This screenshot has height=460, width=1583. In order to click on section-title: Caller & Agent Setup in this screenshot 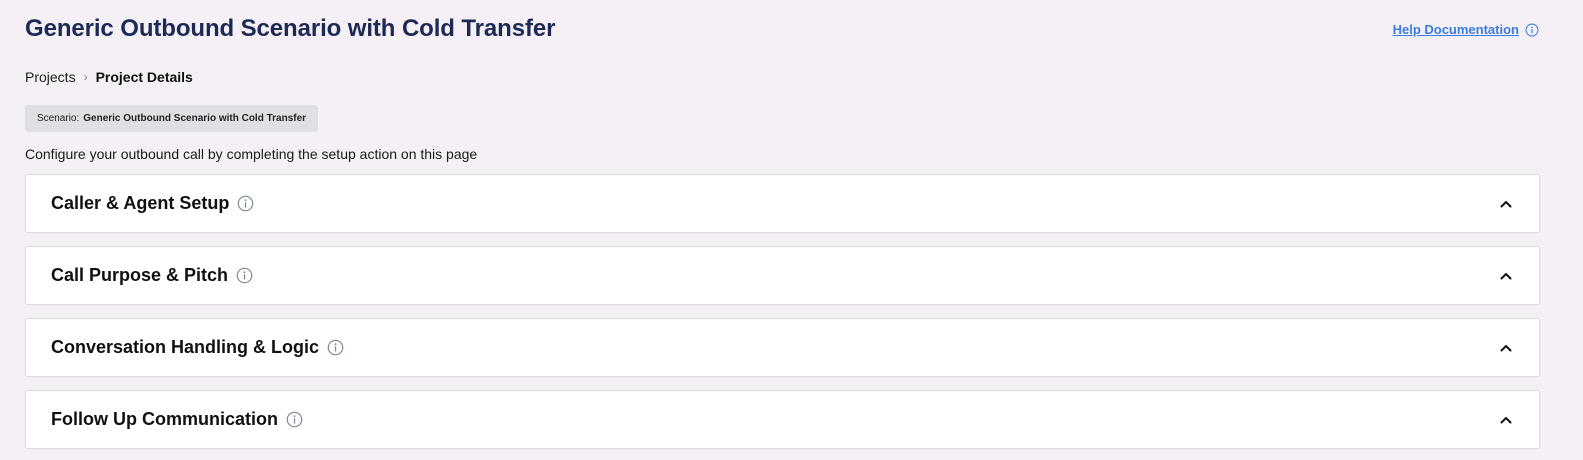, I will do `click(140, 203)`.